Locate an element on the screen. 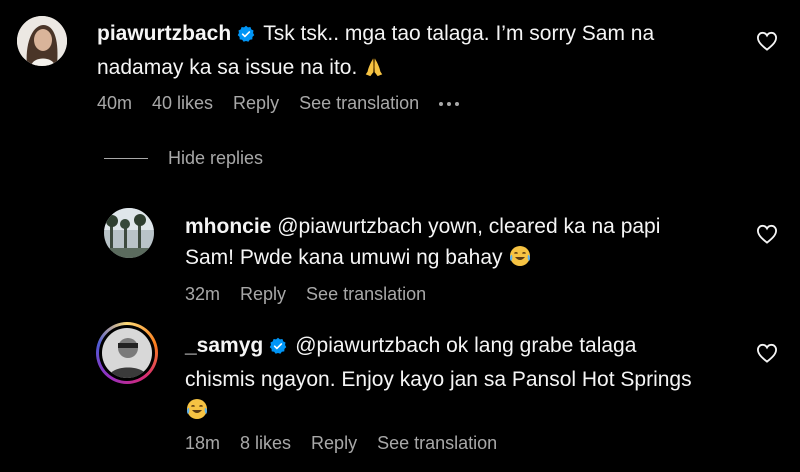 This screenshot has width=800, height=472. timestamp: 18m is located at coordinates (203, 443).